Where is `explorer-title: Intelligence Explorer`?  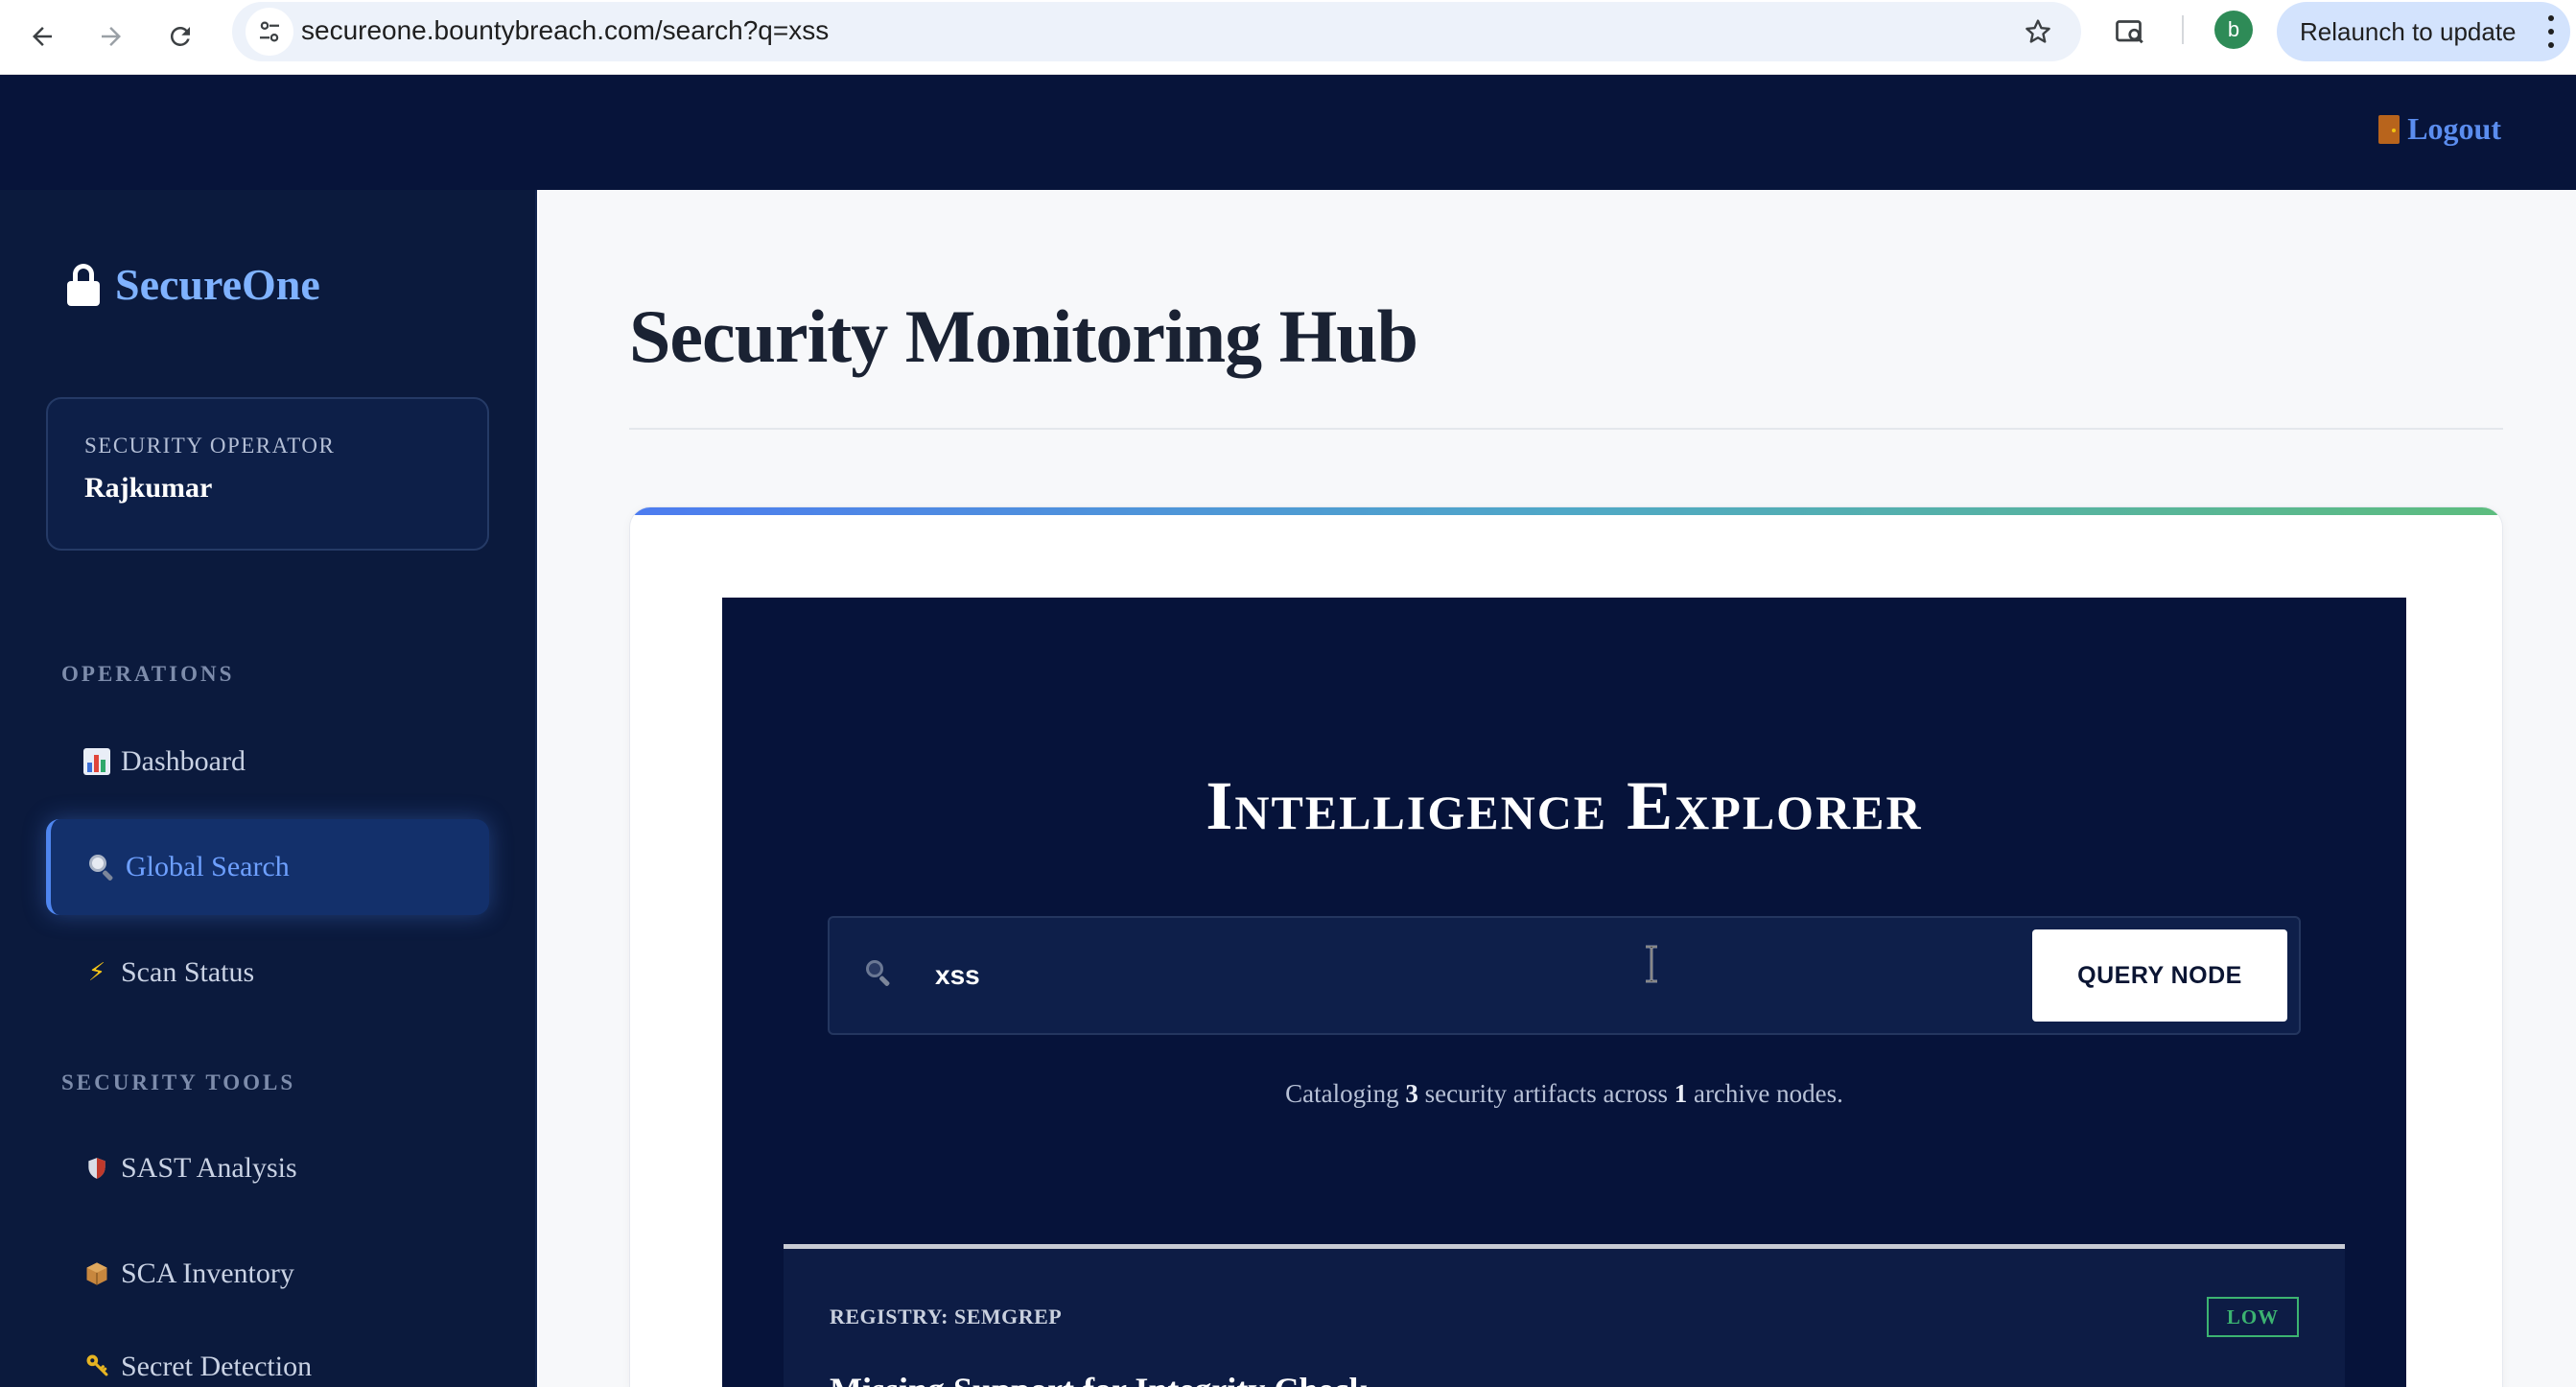
explorer-title: Intelligence Explorer is located at coordinates (1564, 805).